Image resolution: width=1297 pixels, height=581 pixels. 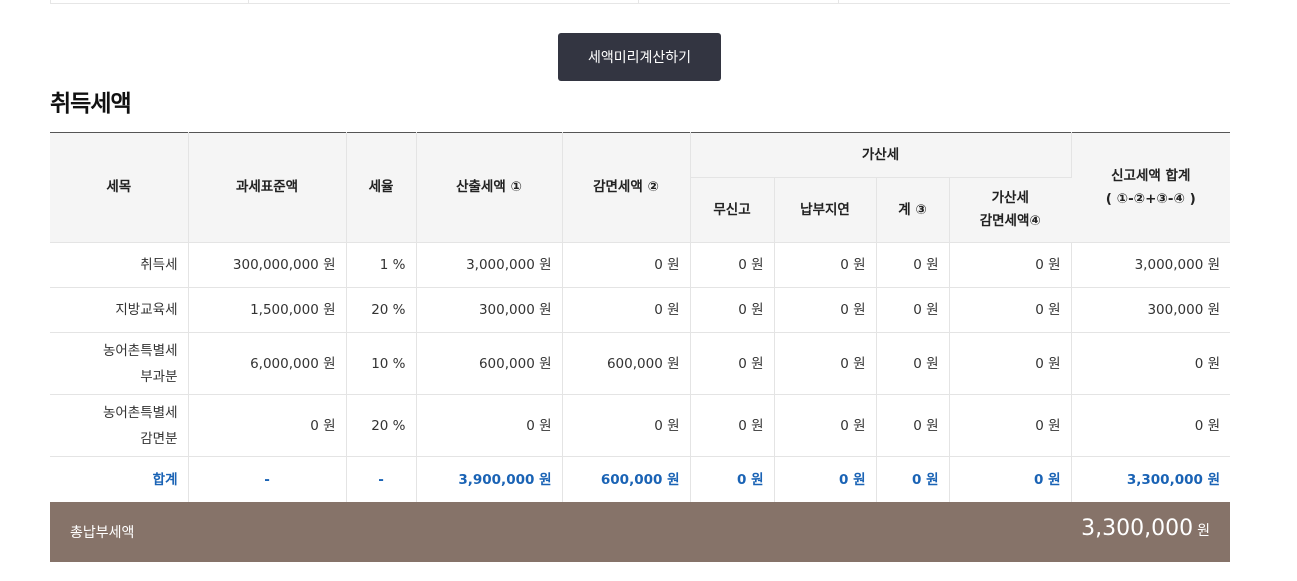 I want to click on total-rate: -, so click(x=381, y=479).